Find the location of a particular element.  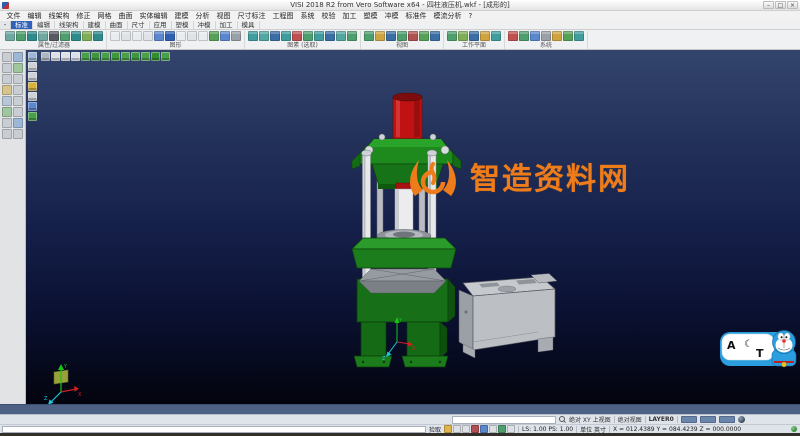

menu-item: 建模 is located at coordinates (181, 16).